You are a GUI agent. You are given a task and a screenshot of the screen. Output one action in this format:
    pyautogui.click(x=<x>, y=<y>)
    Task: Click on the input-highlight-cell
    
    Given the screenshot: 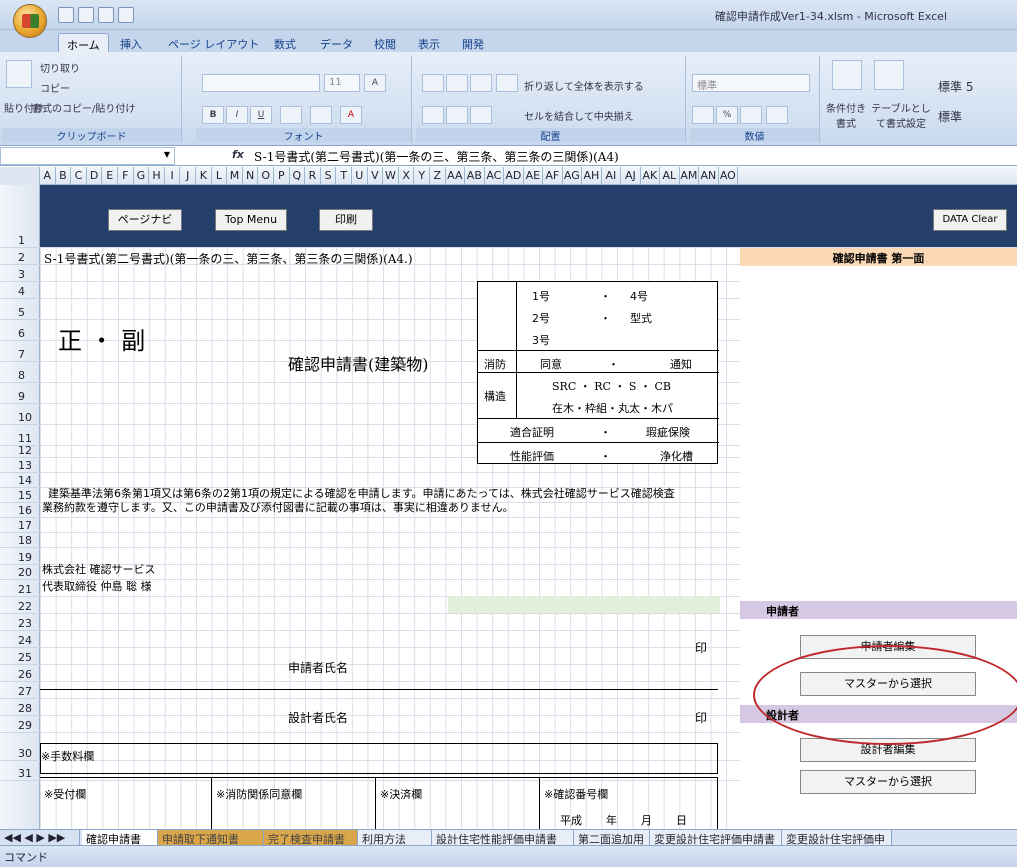 What is the action you would take?
    pyautogui.click(x=584, y=604)
    